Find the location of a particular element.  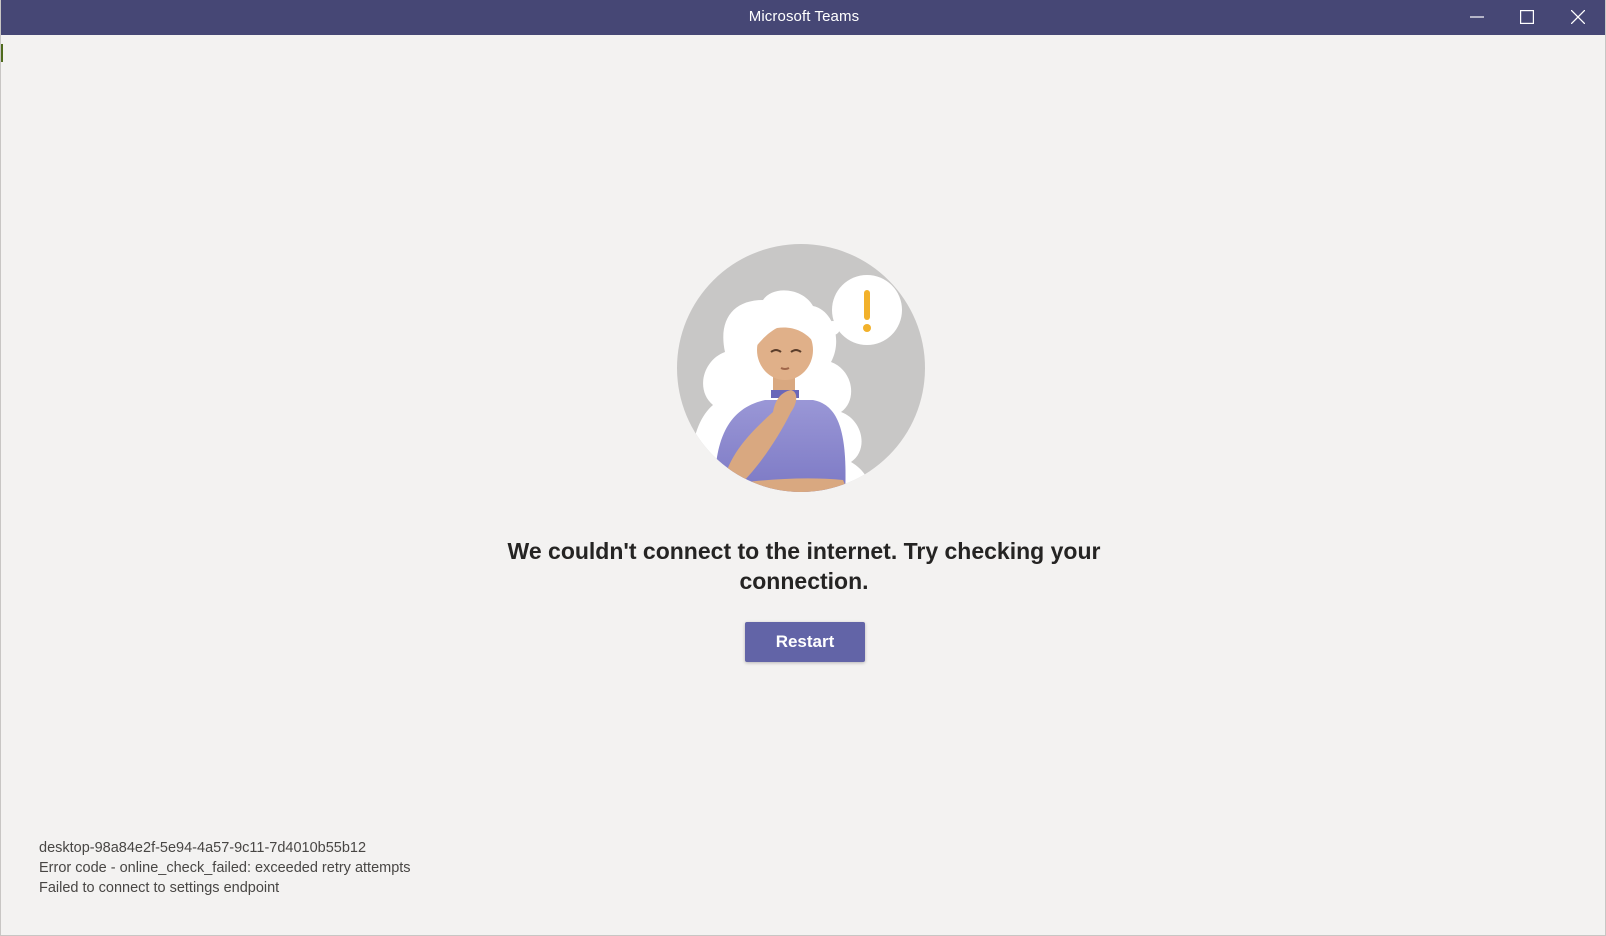

close-button is located at coordinates (1578, 17).